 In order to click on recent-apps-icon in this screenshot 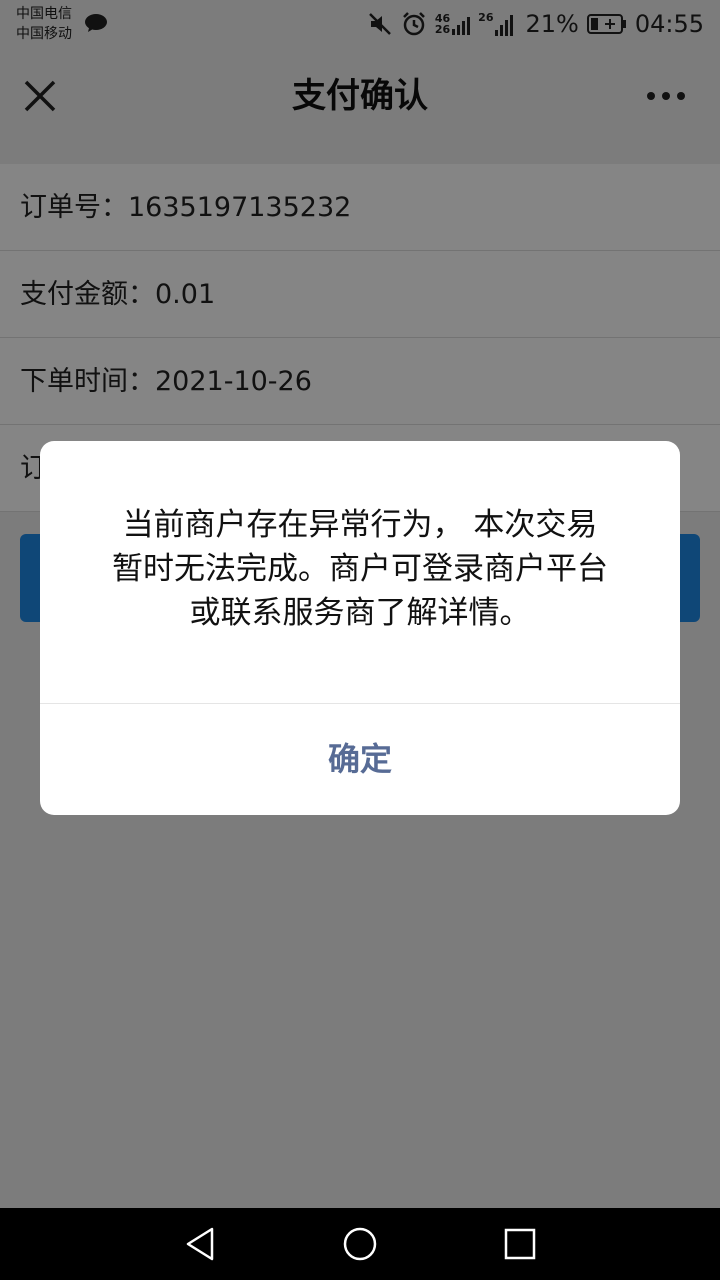, I will do `click(520, 1244)`.